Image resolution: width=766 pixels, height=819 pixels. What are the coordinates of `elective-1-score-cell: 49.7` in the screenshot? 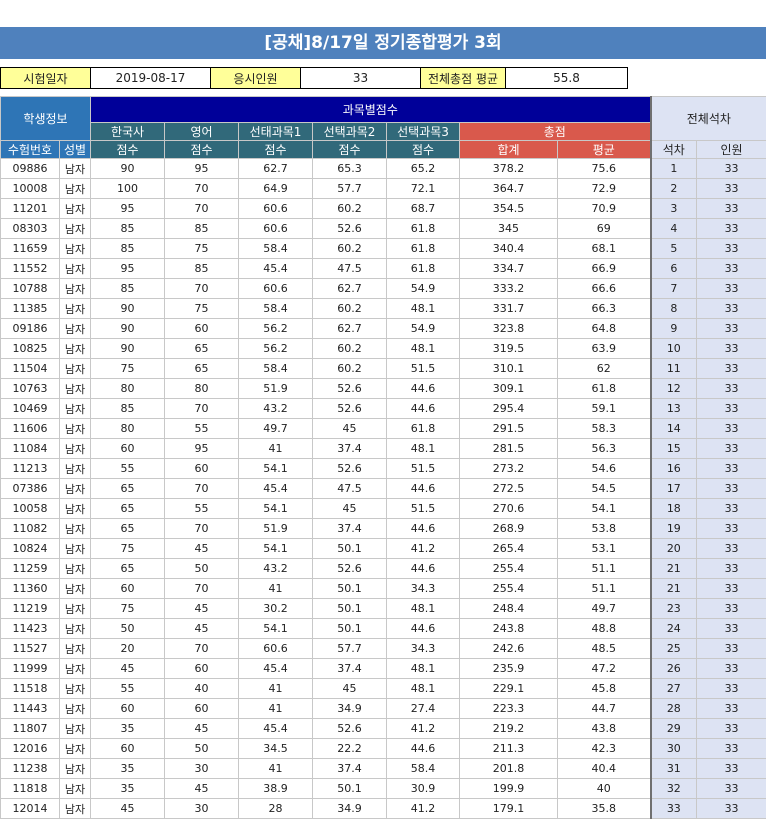 It's located at (276, 429).